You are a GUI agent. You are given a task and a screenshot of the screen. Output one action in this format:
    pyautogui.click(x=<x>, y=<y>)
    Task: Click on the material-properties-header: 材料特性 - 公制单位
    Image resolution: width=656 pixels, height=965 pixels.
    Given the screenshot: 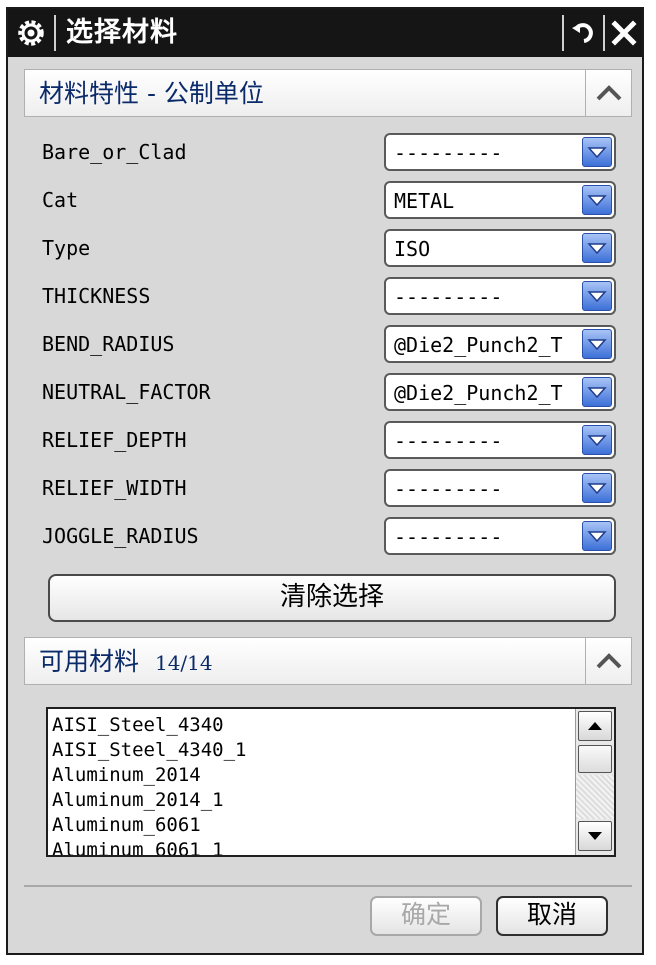 What is the action you would take?
    pyautogui.click(x=328, y=93)
    